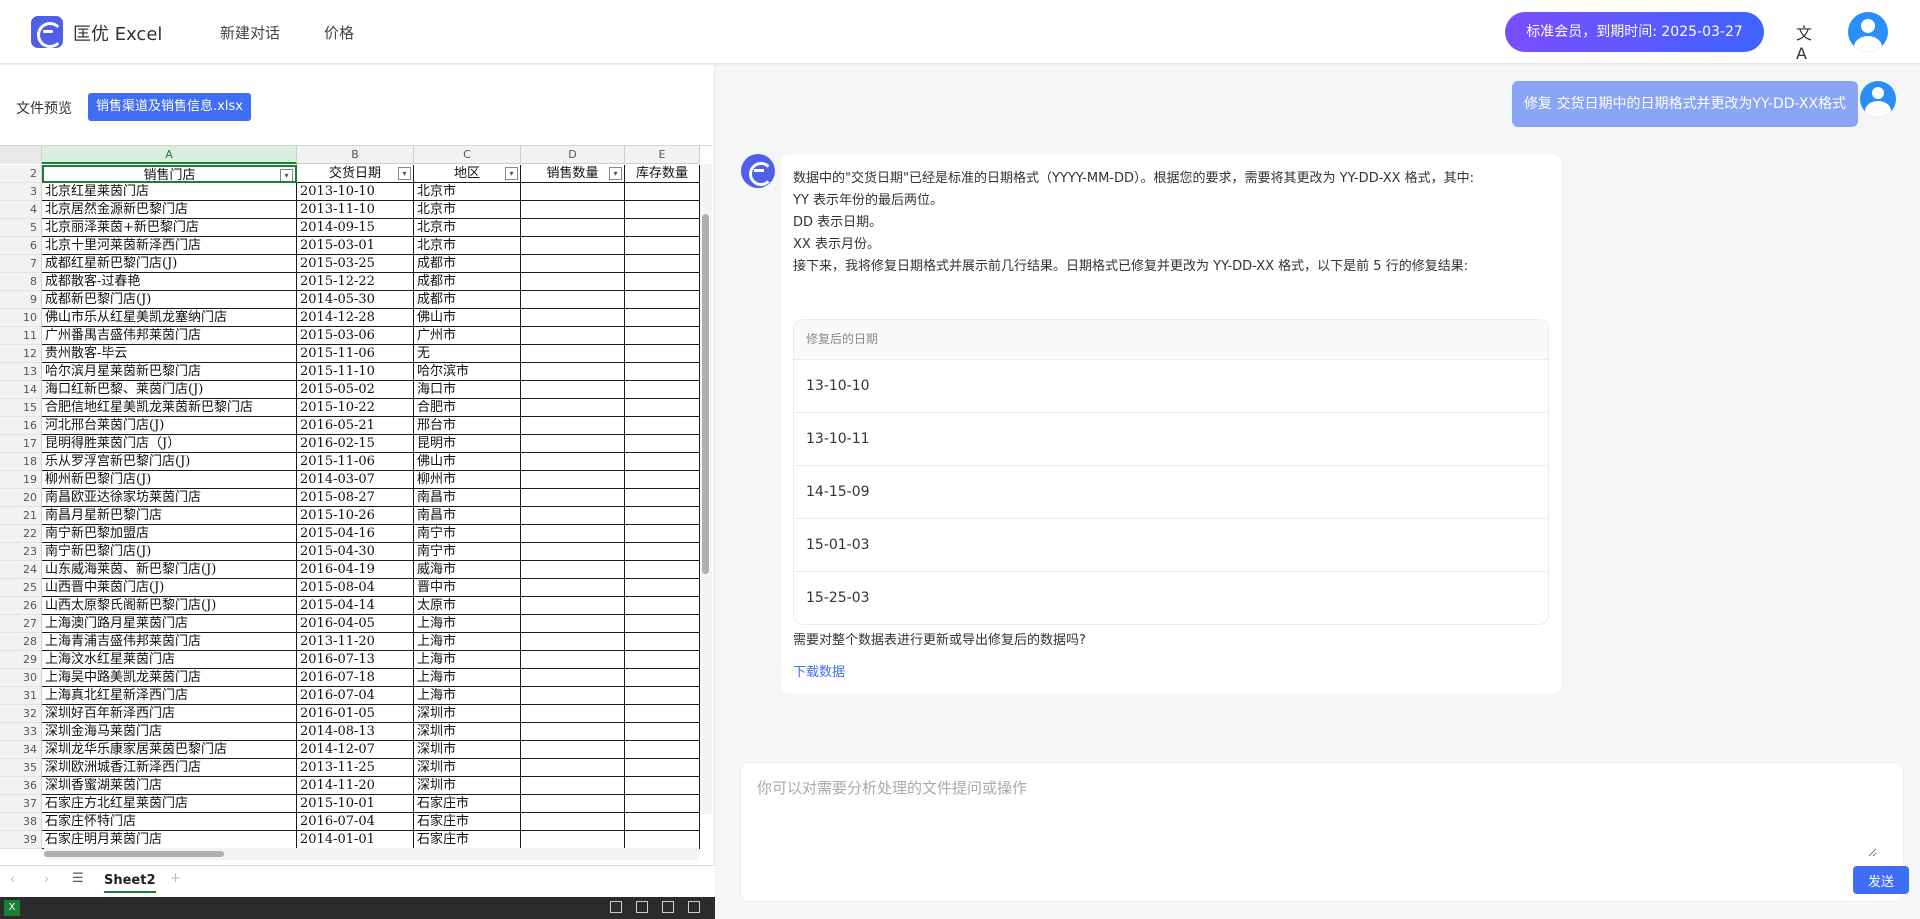  Describe the element at coordinates (21, 155) in the screenshot. I see `select-all-corner` at that location.